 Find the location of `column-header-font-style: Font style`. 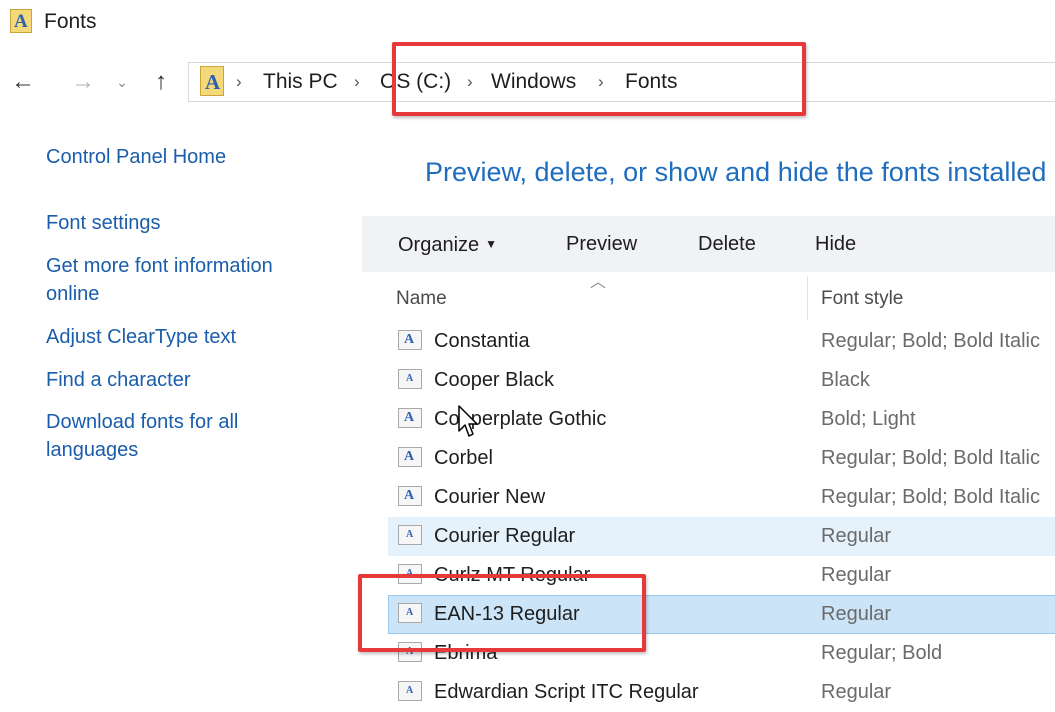

column-header-font-style: Font style is located at coordinates (862, 299).